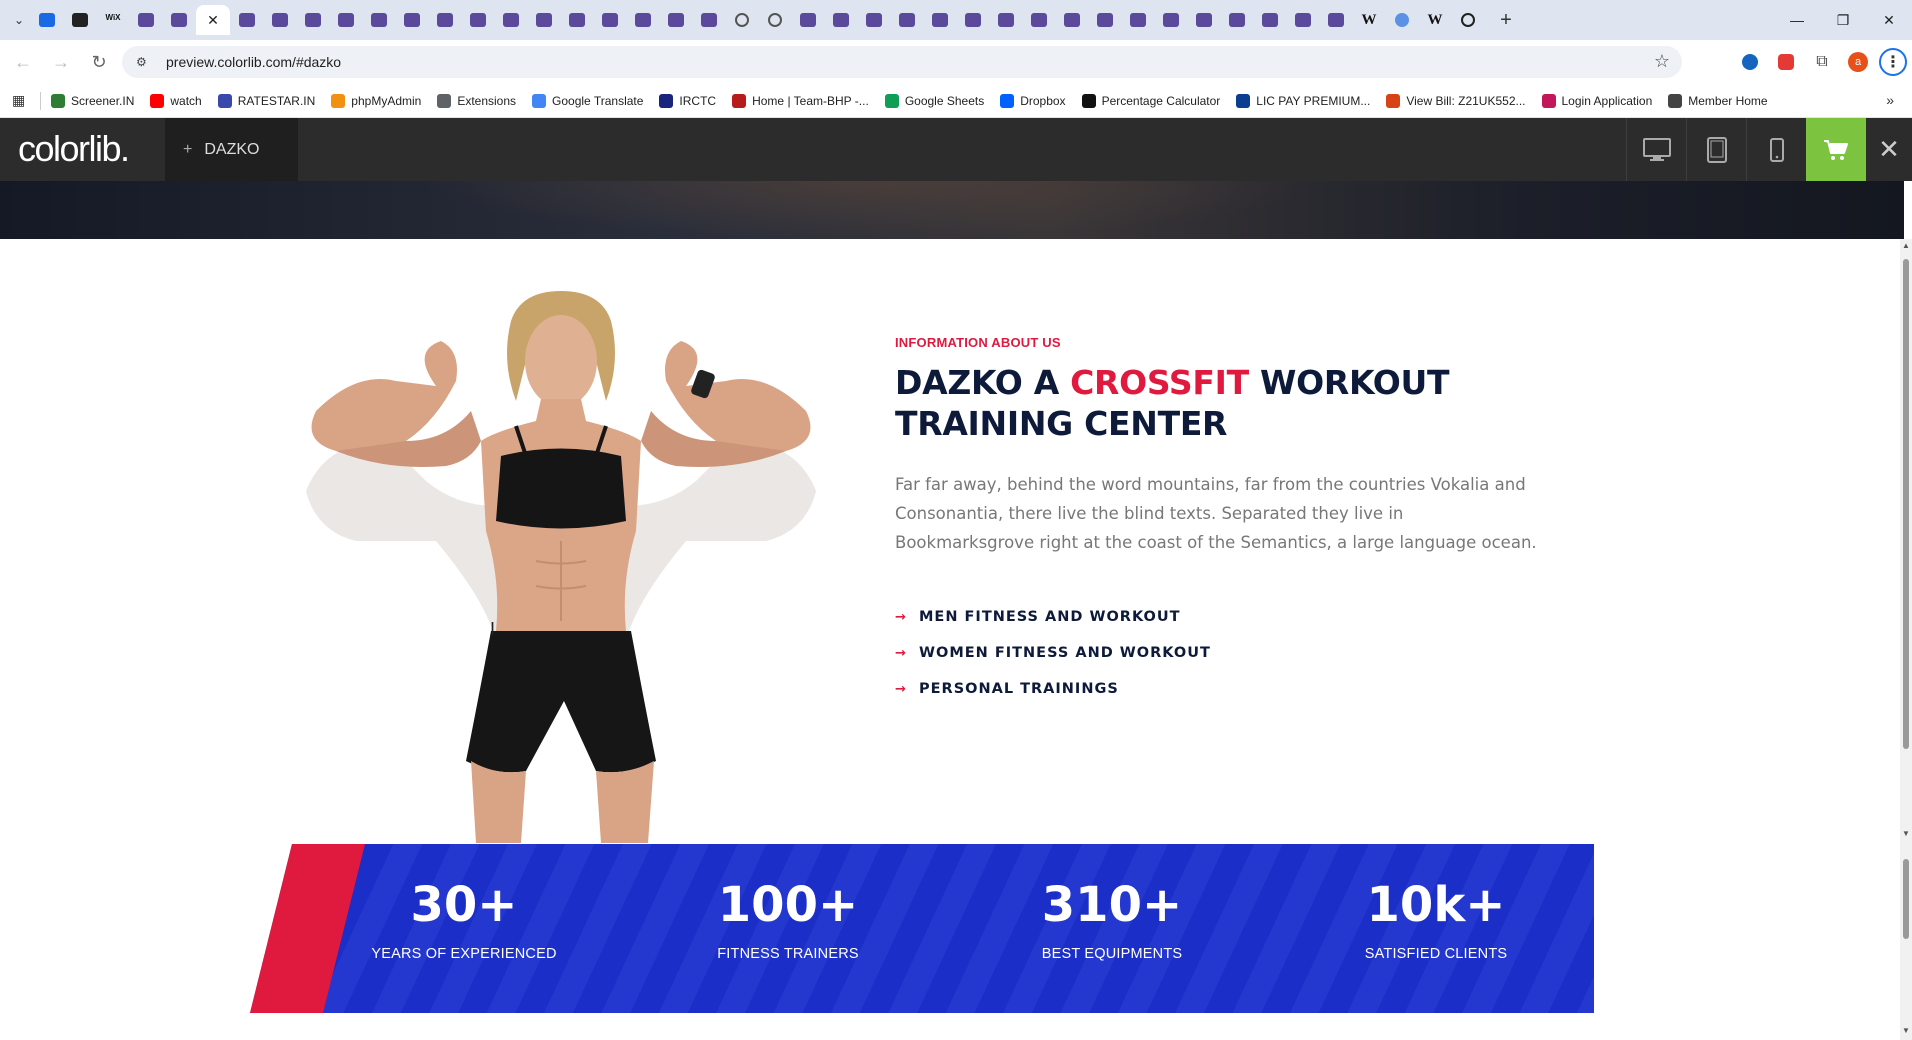 The image size is (1912, 1040). I want to click on url-bar: ⚙ preview.colorlib.com/#dazko ☆, so click(902, 62).